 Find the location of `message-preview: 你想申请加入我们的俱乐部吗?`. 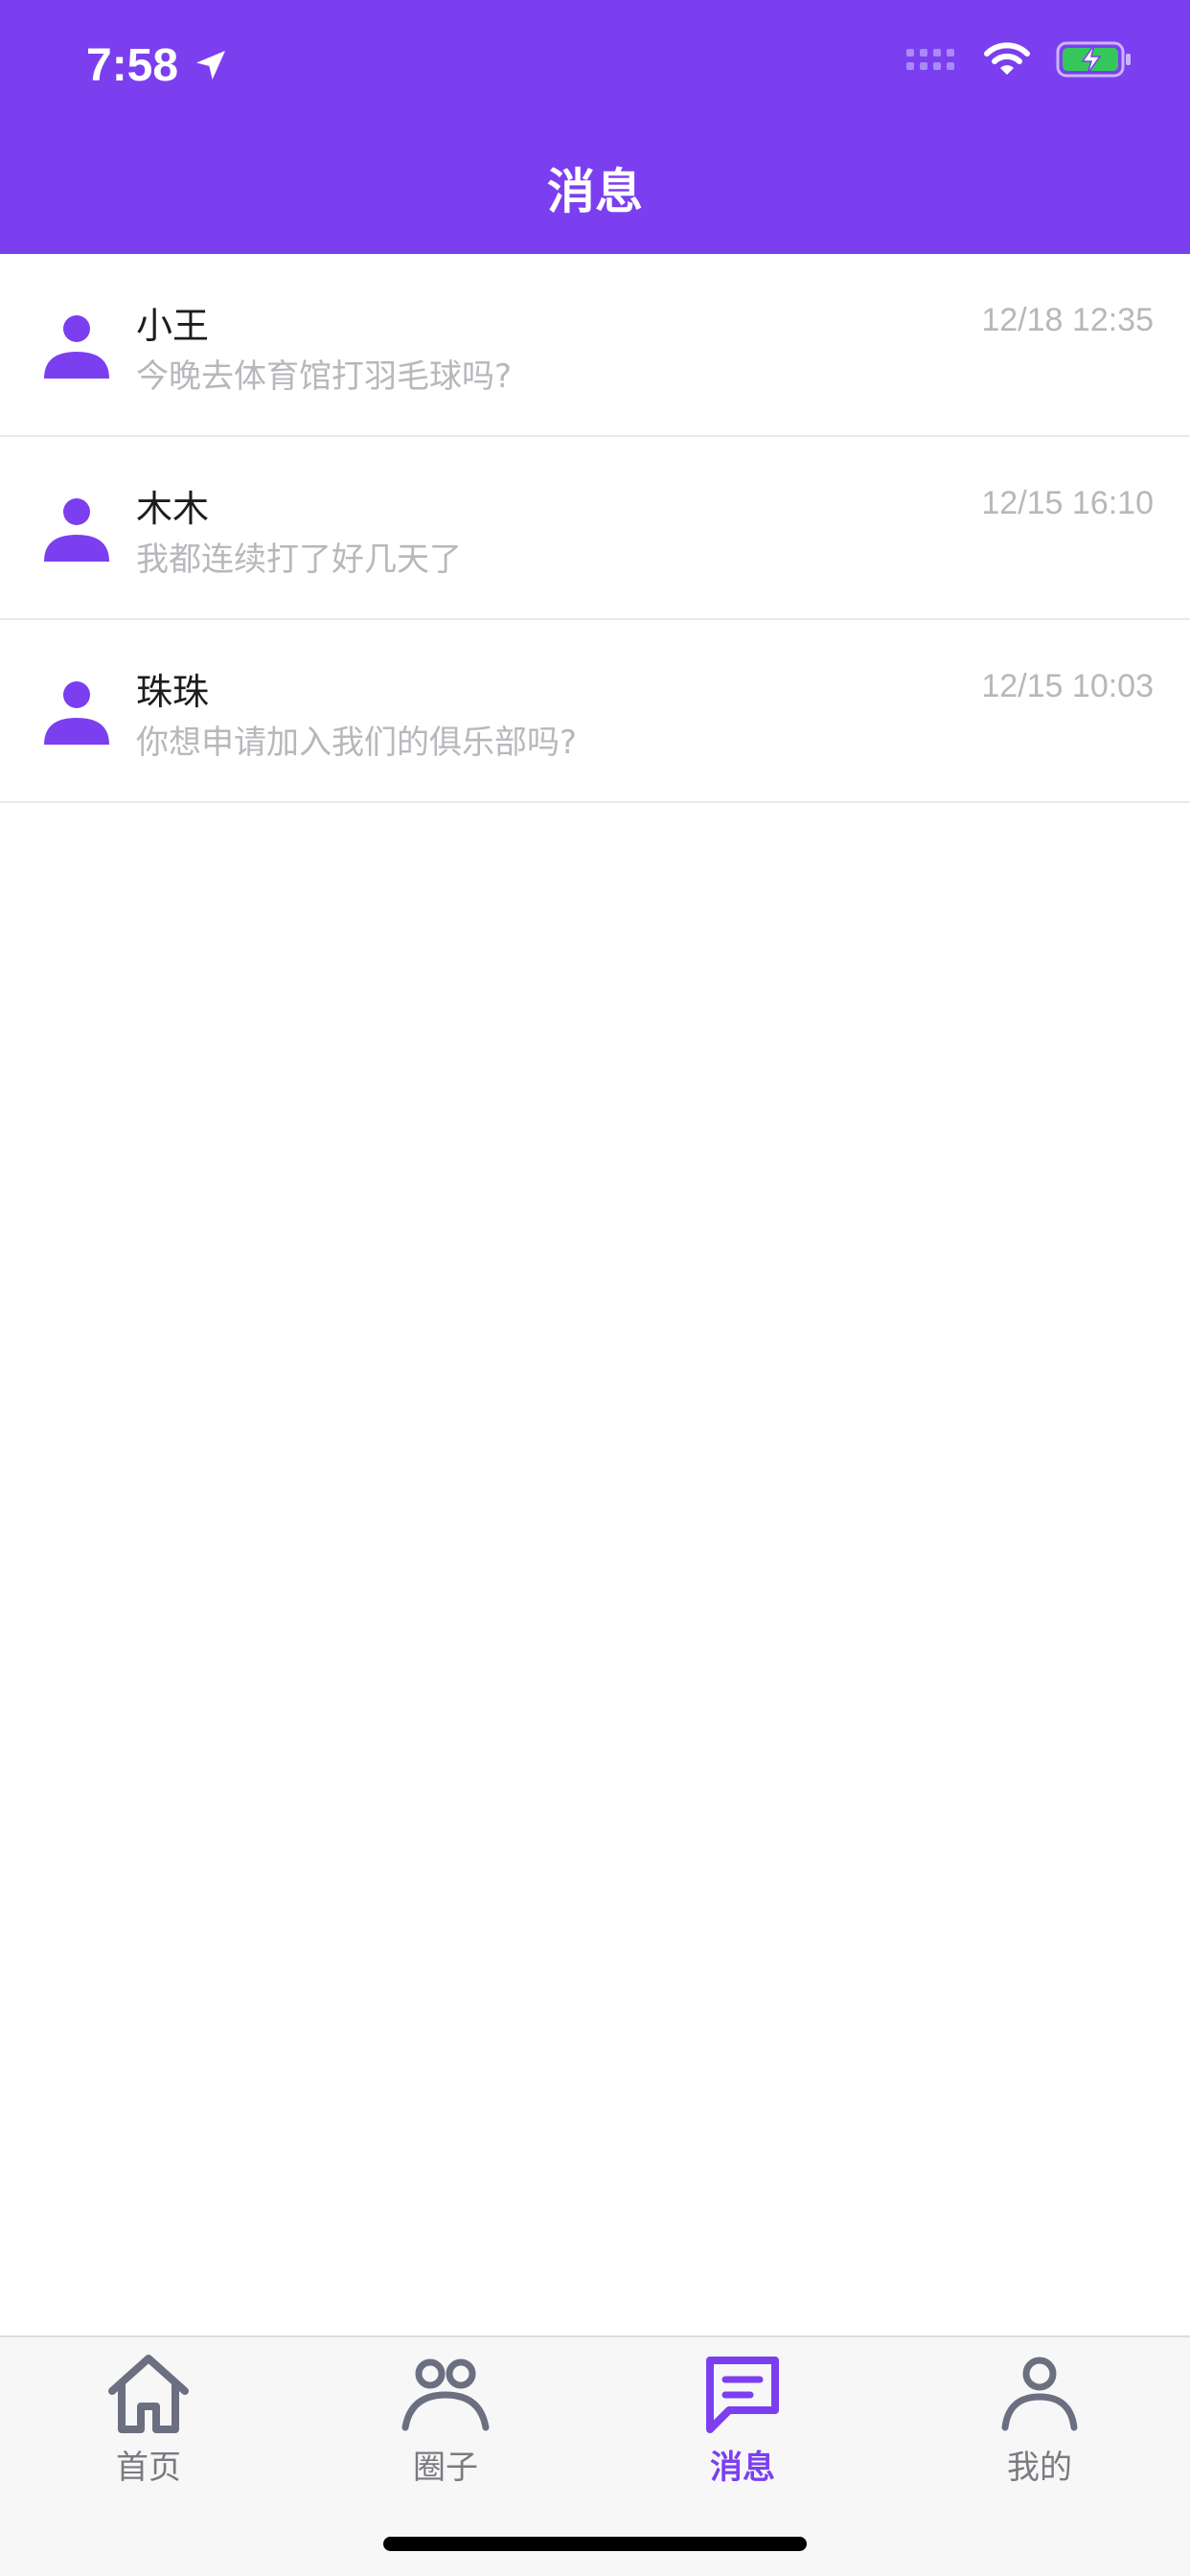

message-preview: 你想申请加入我们的俱乐部吗? is located at coordinates (357, 743).